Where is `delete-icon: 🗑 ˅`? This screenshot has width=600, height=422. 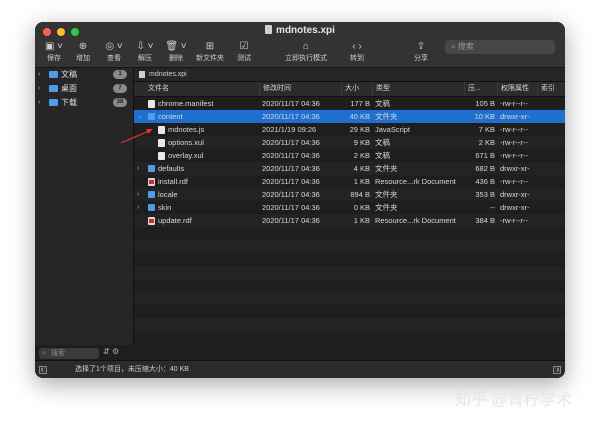
delete-icon: 🗑 ˅ is located at coordinates (176, 46).